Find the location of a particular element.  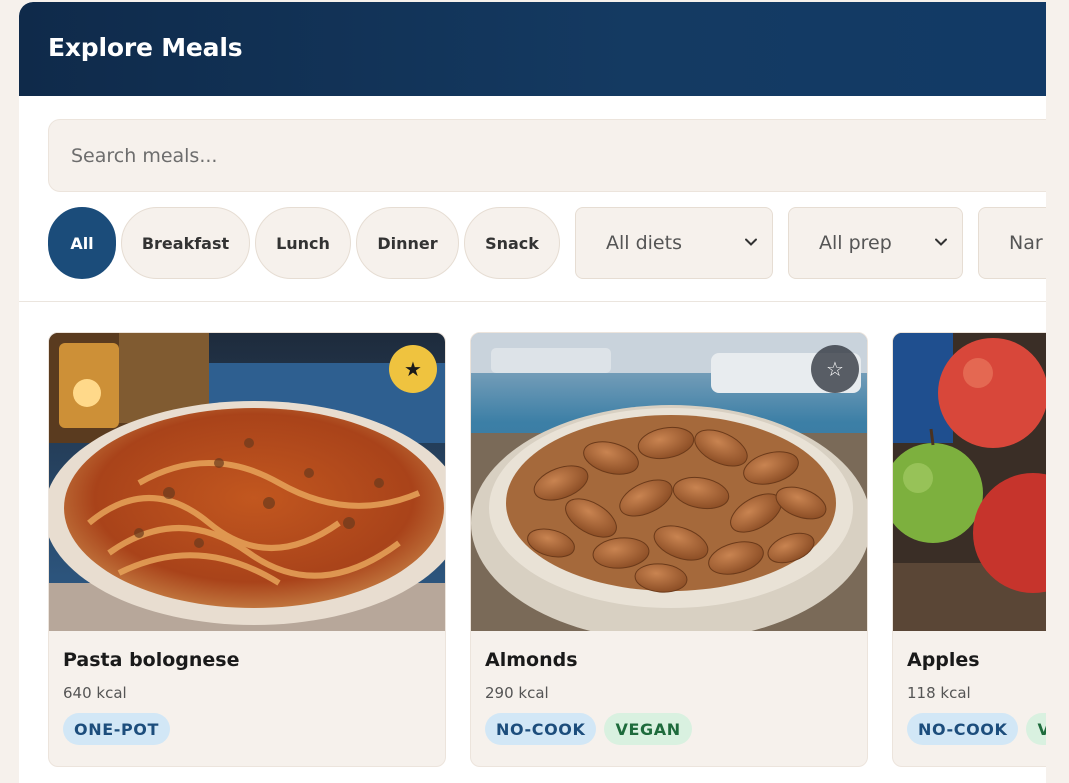

page-header: Explore Meals is located at coordinates (532, 49).